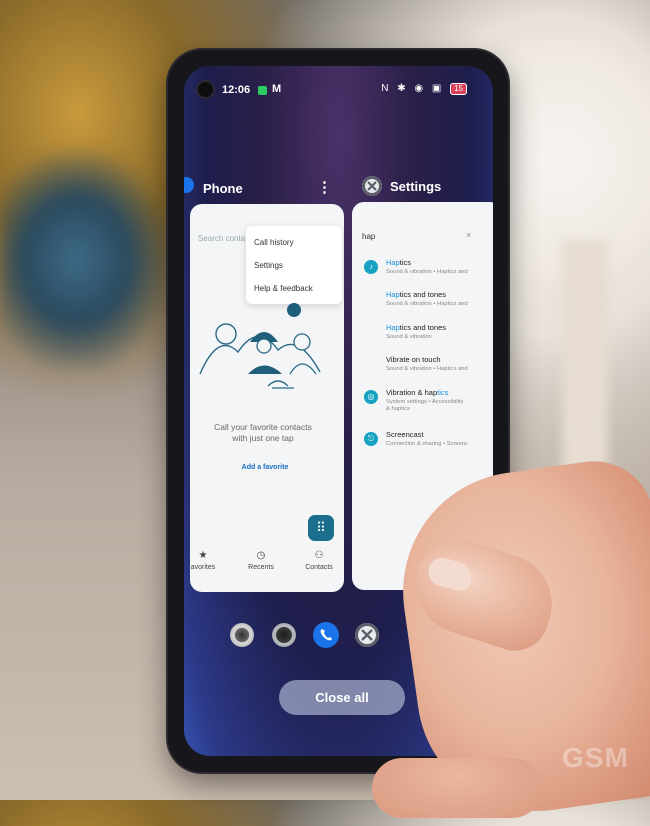 This screenshot has width=650, height=826. Describe the element at coordinates (85, 260) in the screenshot. I see `background-blur-blue` at that location.